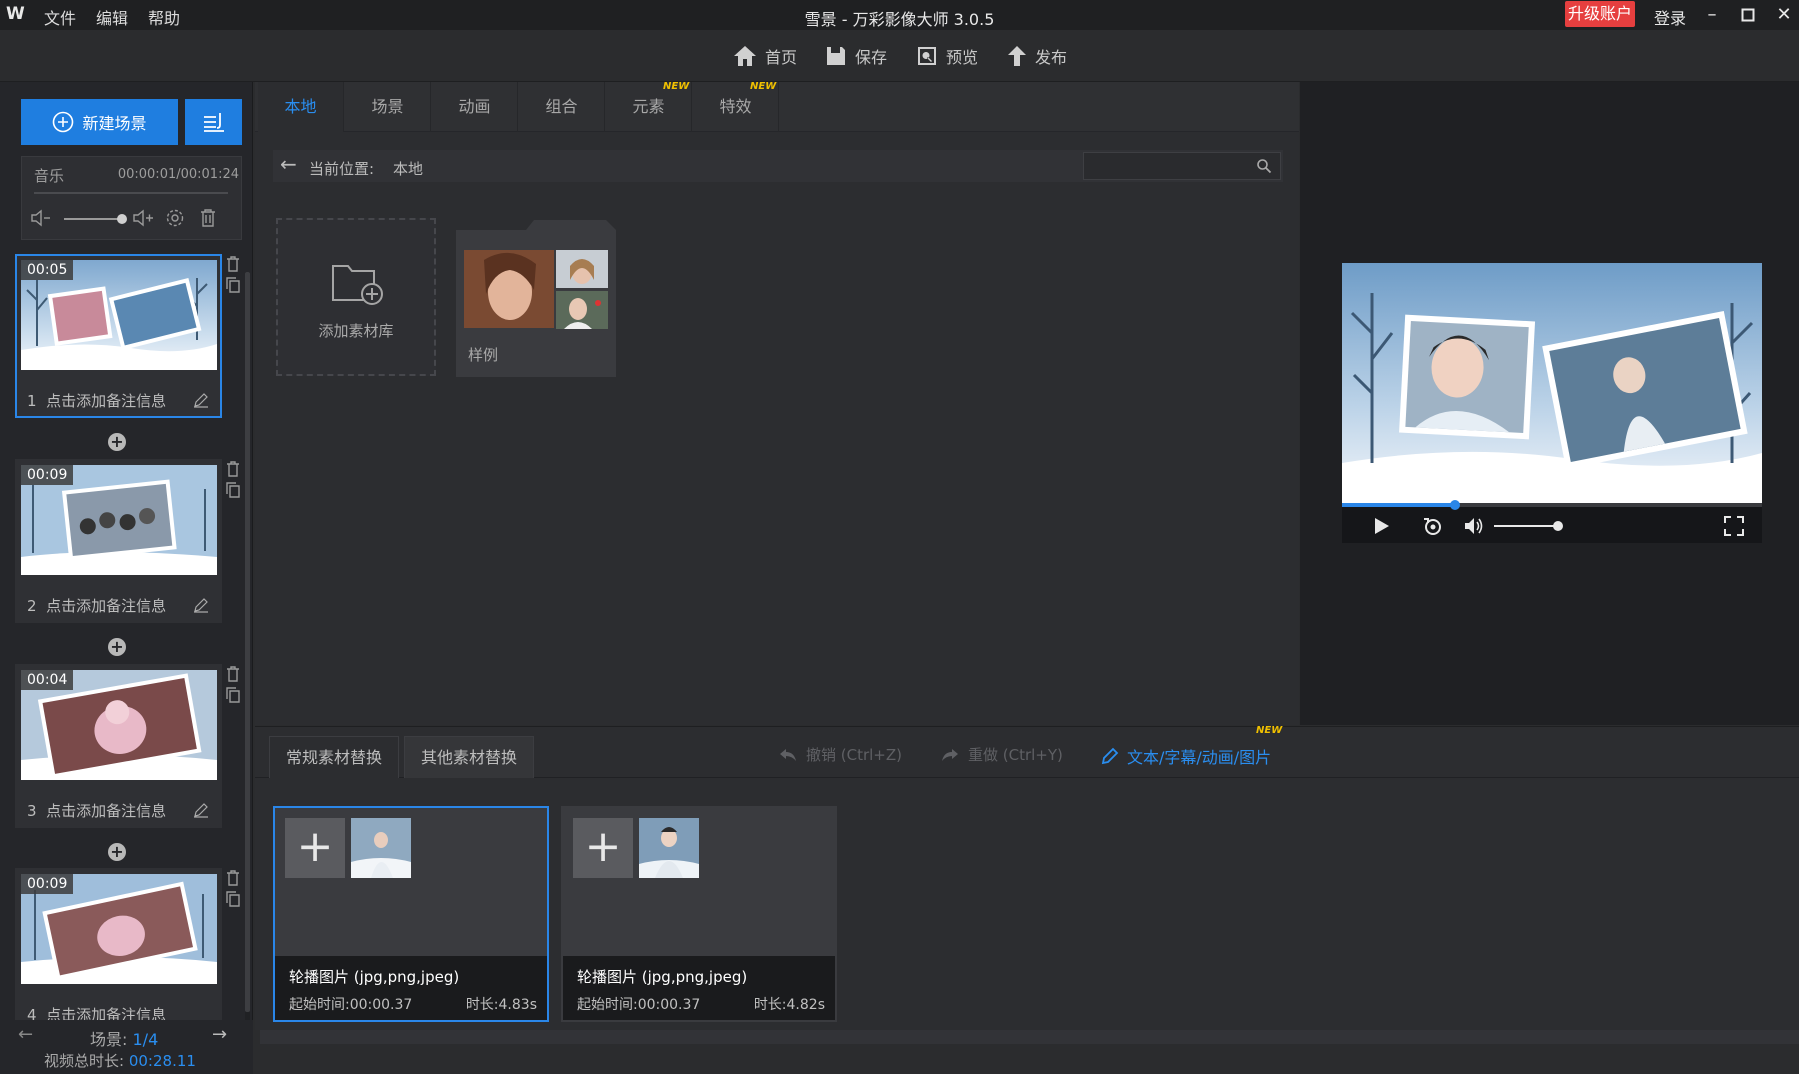  I want to click on music-label: 音乐, so click(49, 176).